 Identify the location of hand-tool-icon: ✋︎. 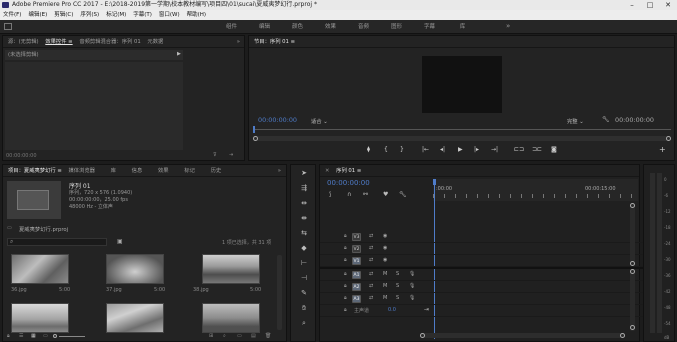
(304, 309).